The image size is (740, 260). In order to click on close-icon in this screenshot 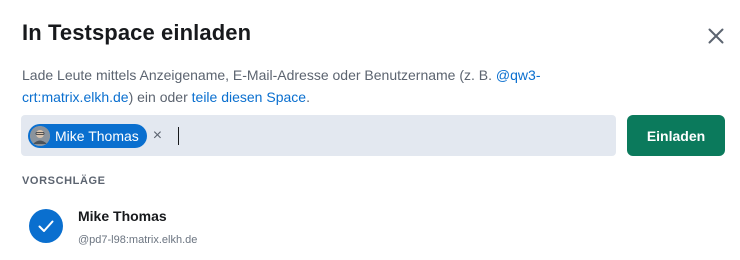, I will do `click(716, 36)`.